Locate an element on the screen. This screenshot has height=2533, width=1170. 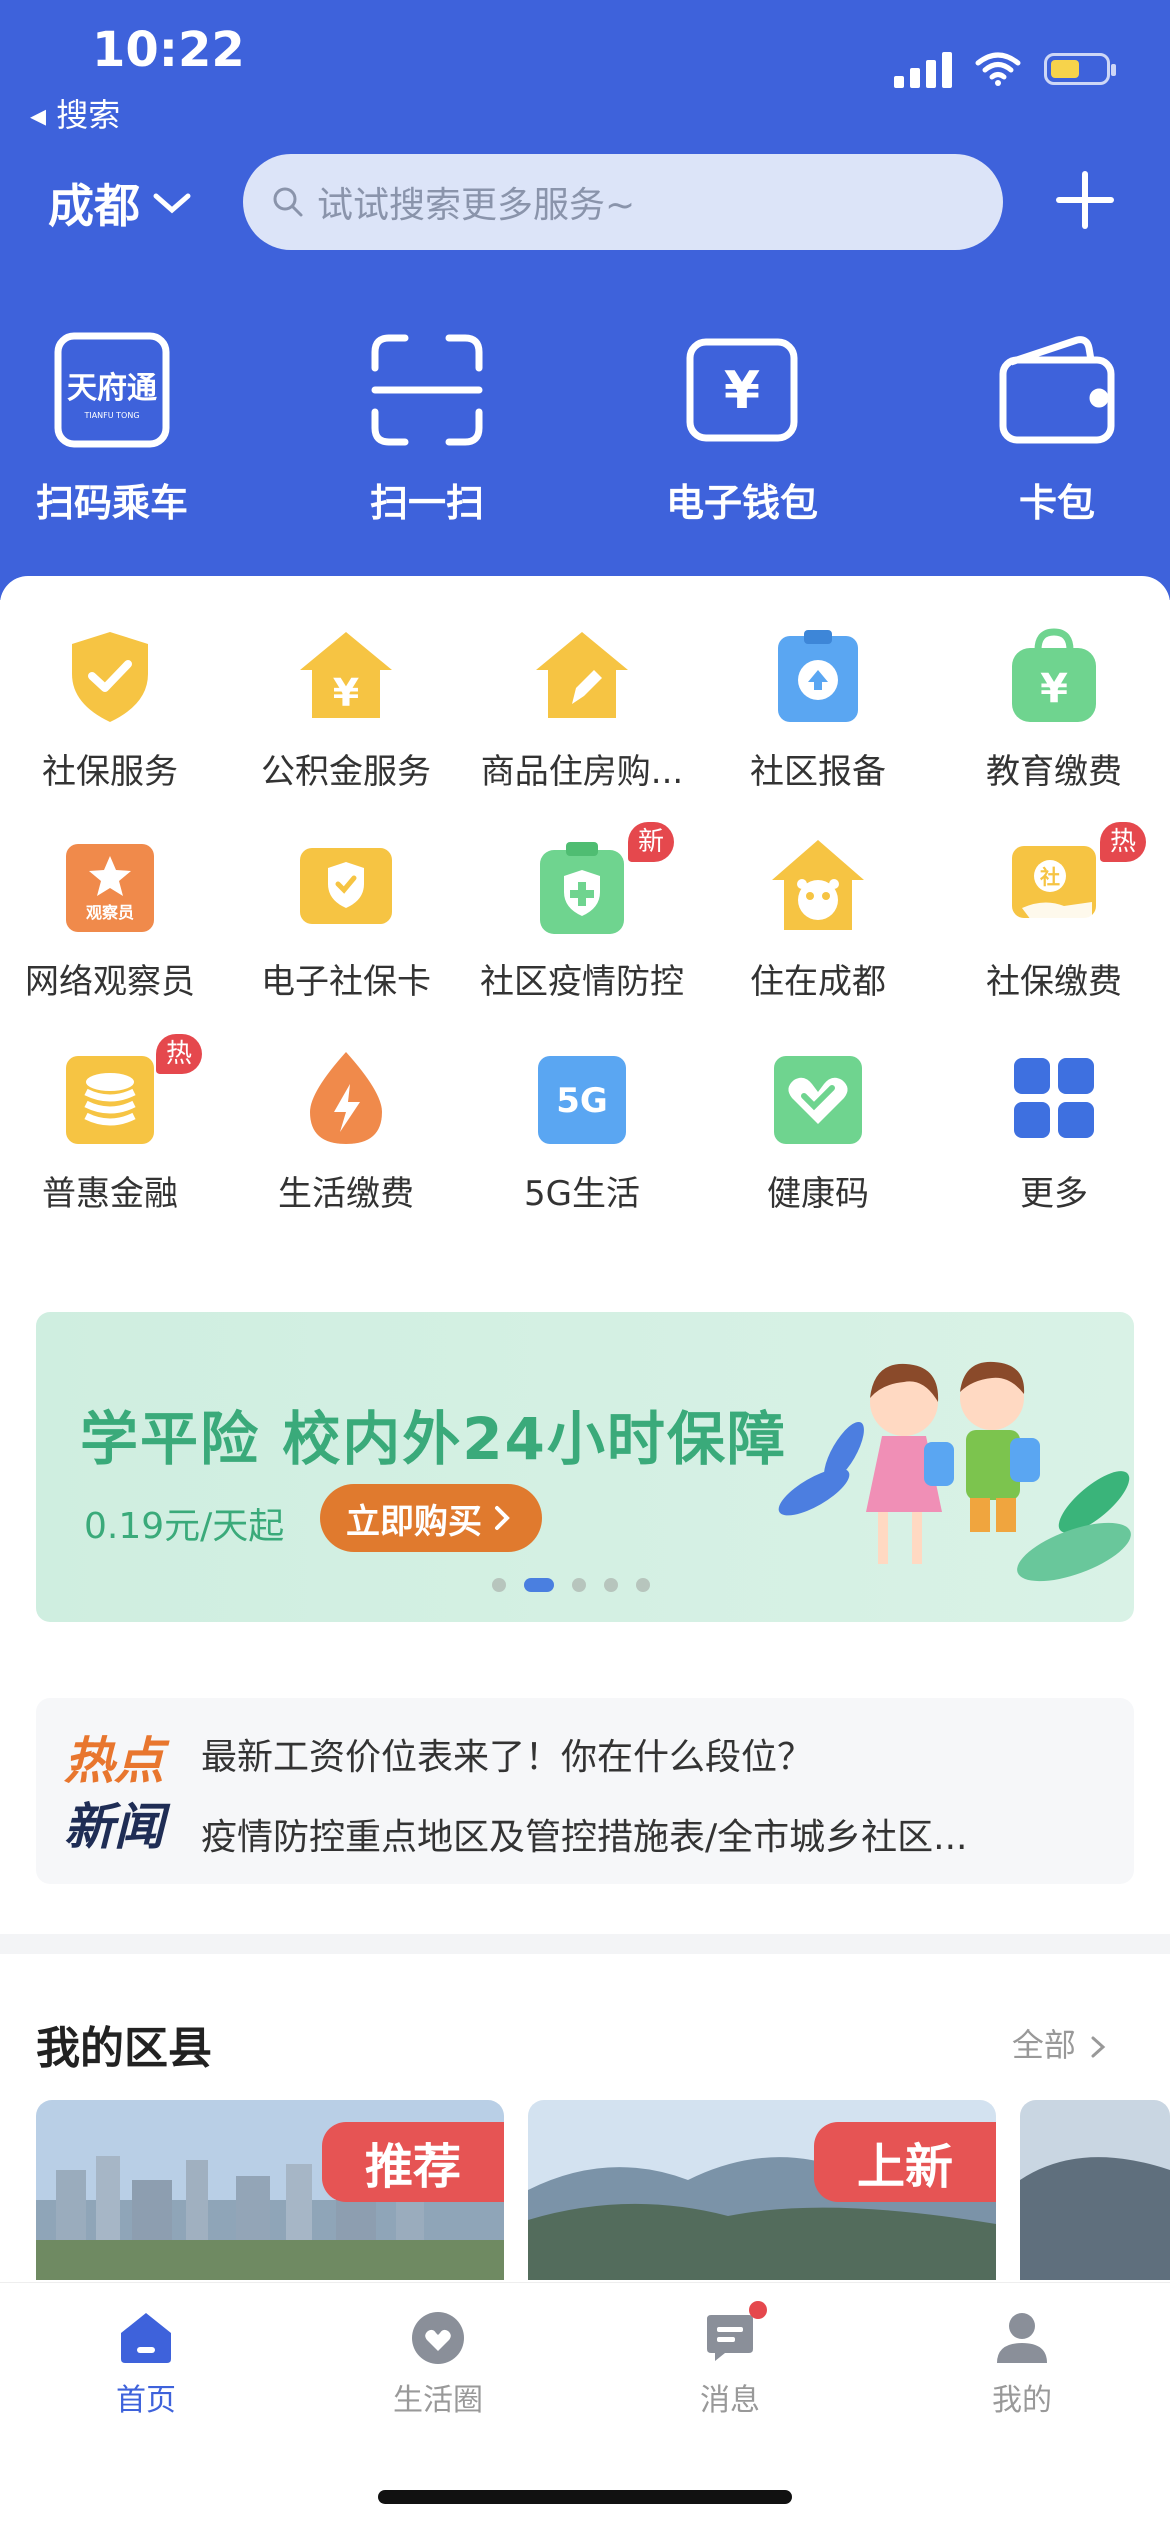
kids-illustration is located at coordinates (954, 1471).